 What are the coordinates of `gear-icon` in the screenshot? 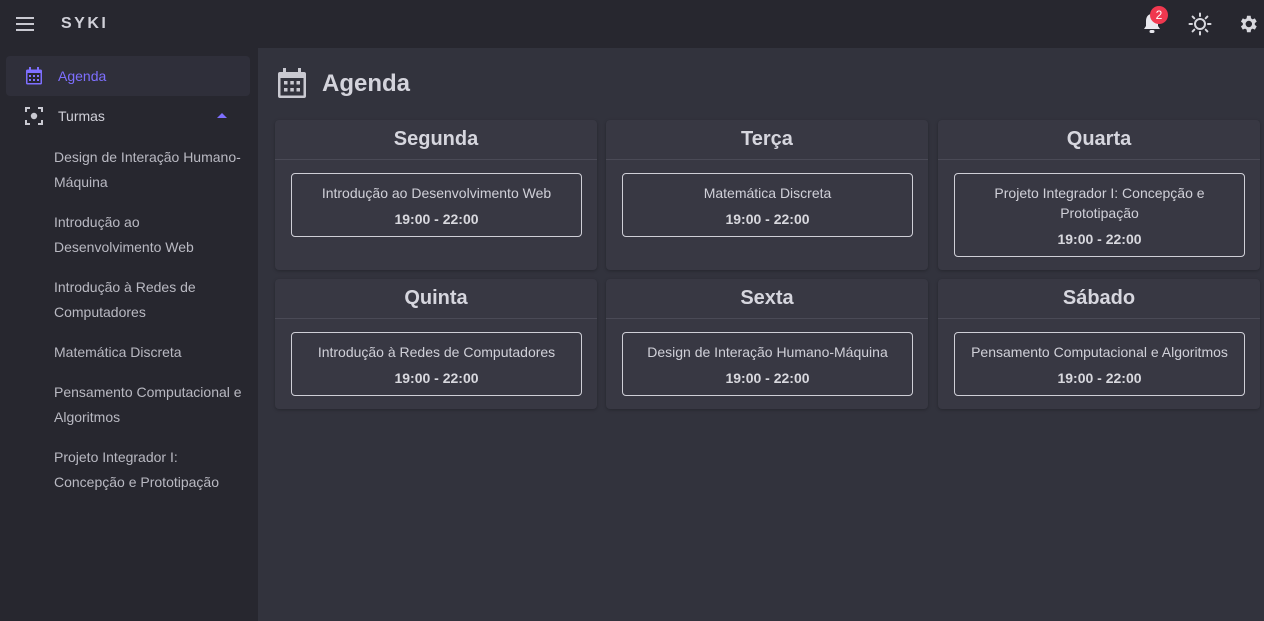 It's located at (1248, 24).